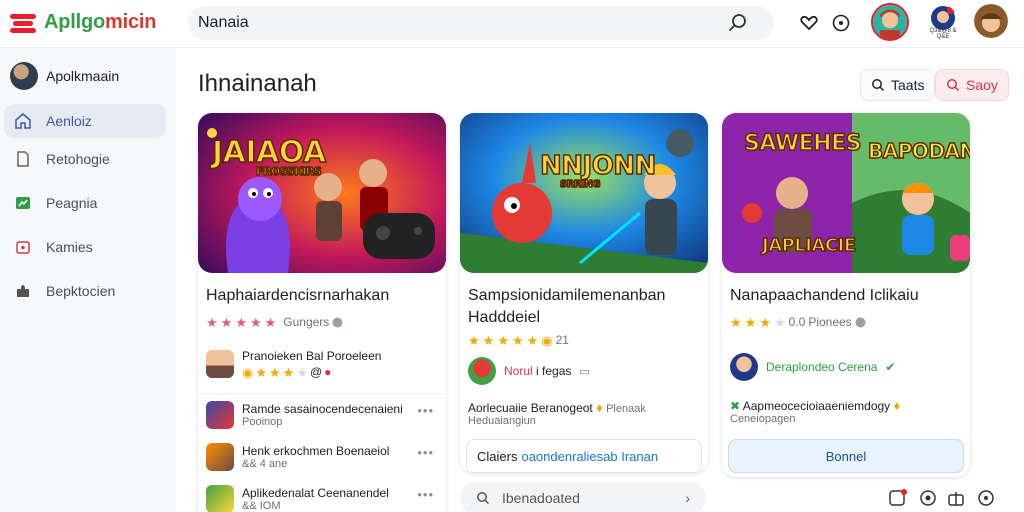 This screenshot has height=512, width=1024. What do you see at coordinates (287, 372) in the screenshot?
I see `featured-rating: ◉ ★ ★ ★ ★ @ ●` at bounding box center [287, 372].